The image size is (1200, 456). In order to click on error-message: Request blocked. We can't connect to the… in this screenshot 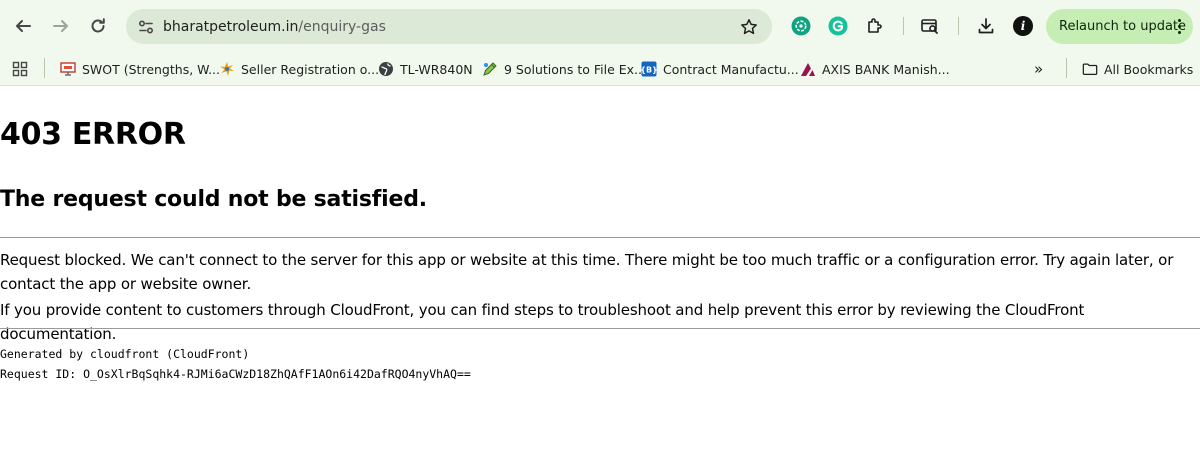, I will do `click(587, 272)`.